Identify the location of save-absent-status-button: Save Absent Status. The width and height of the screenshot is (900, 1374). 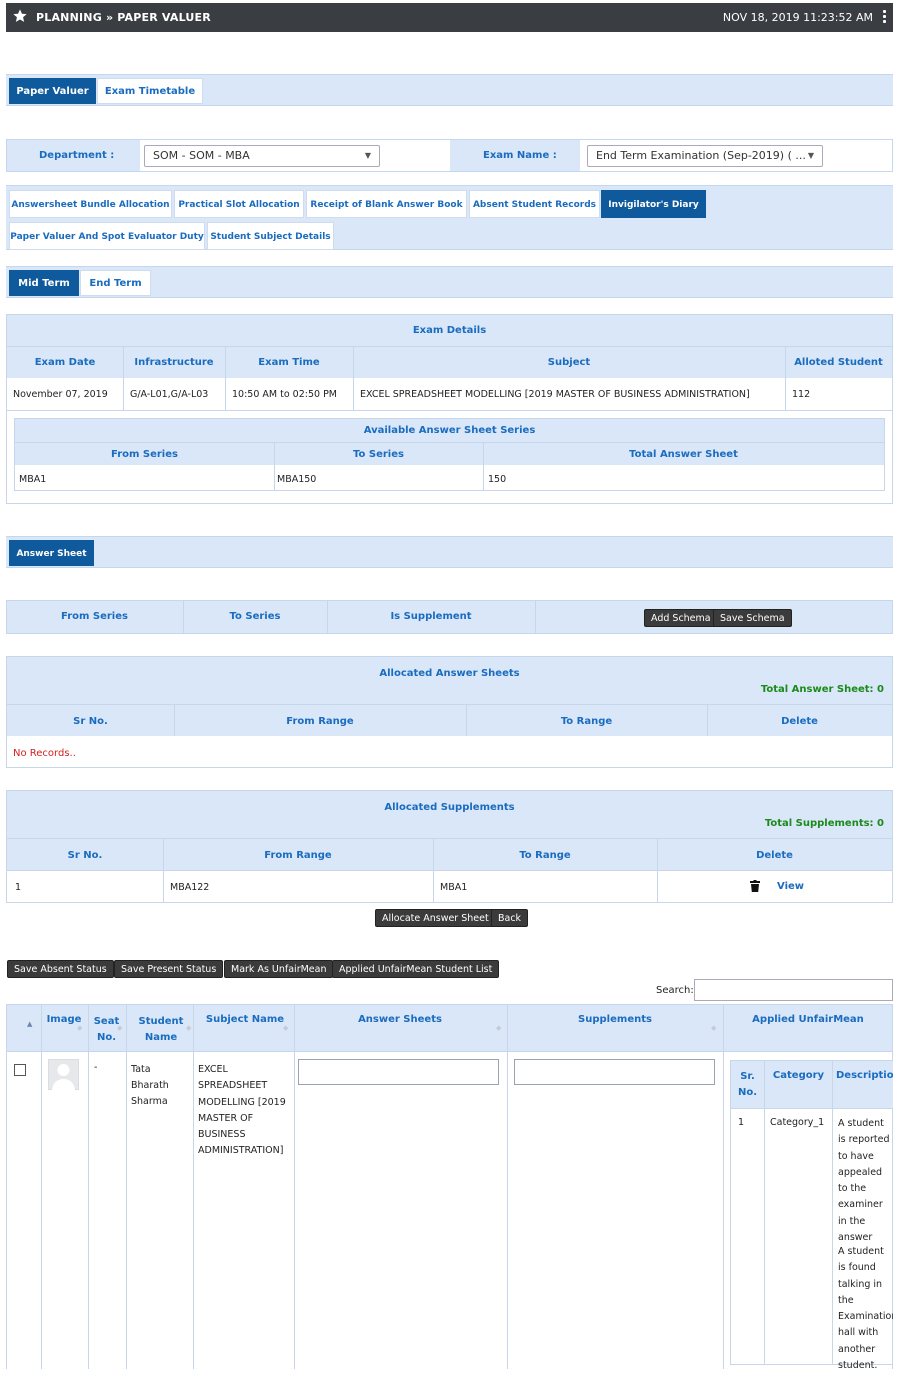
(60, 969).